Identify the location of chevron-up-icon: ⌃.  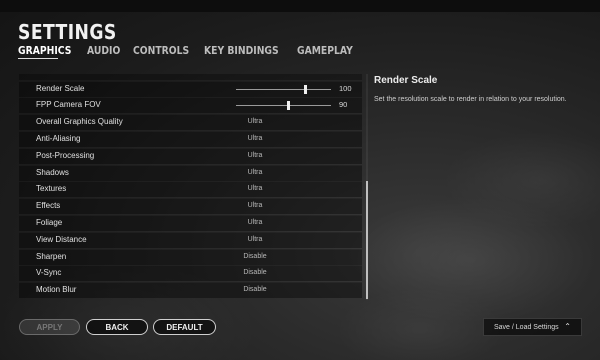
(567, 326).